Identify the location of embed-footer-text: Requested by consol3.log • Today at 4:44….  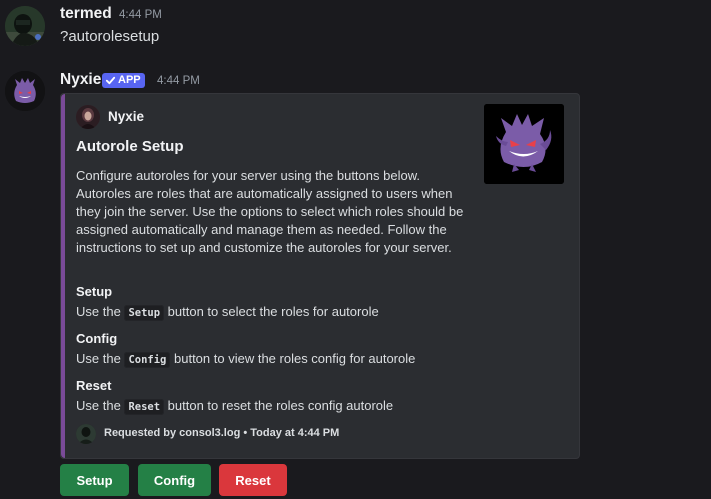
(222, 433).